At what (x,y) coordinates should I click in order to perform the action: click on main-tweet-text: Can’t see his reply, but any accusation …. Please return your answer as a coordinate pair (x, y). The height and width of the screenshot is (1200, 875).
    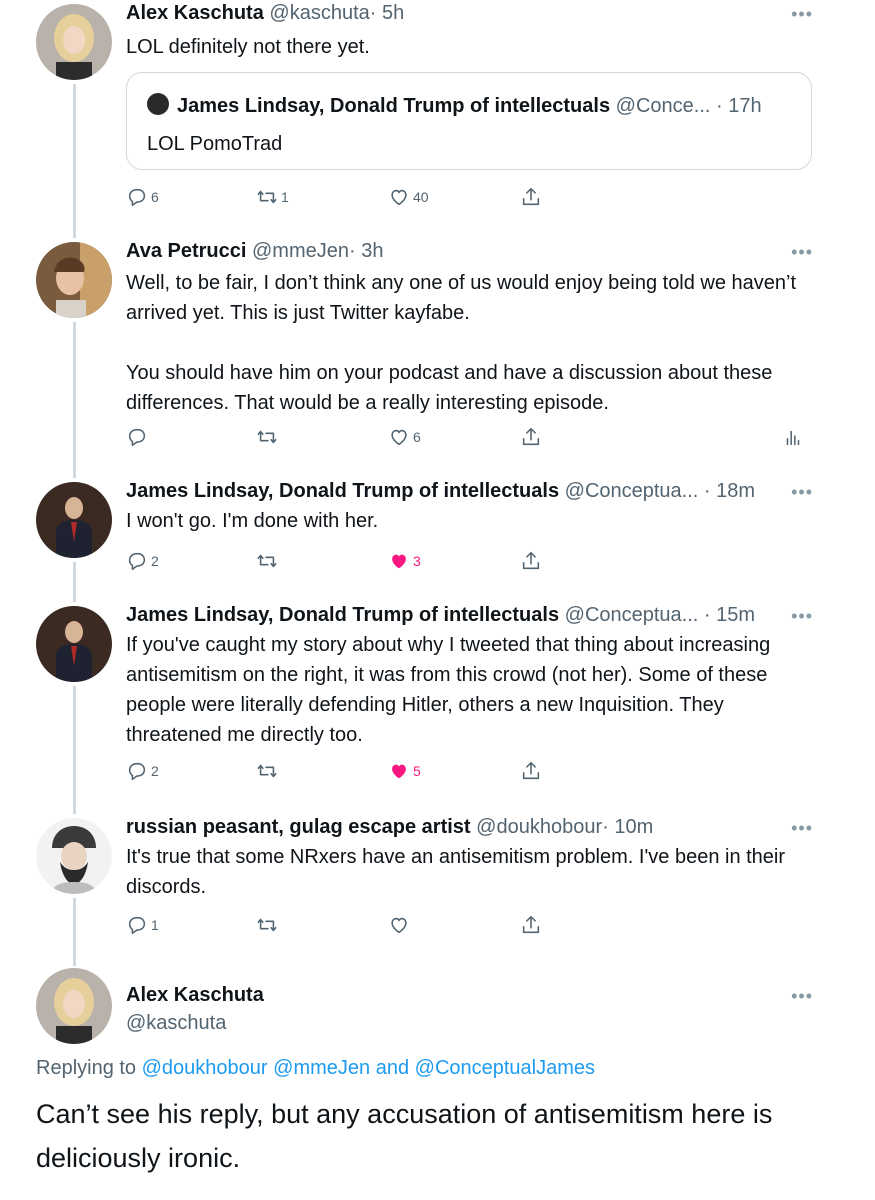
    Looking at the image, I should click on (404, 1136).